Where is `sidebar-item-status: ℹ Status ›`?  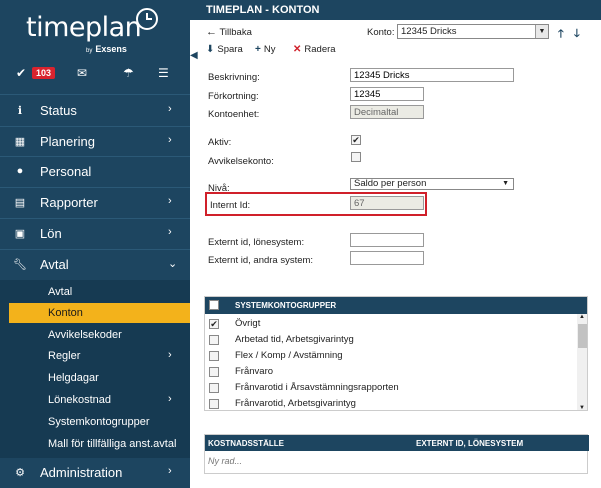
sidebar-item-status: ℹ Status › is located at coordinates (95, 110).